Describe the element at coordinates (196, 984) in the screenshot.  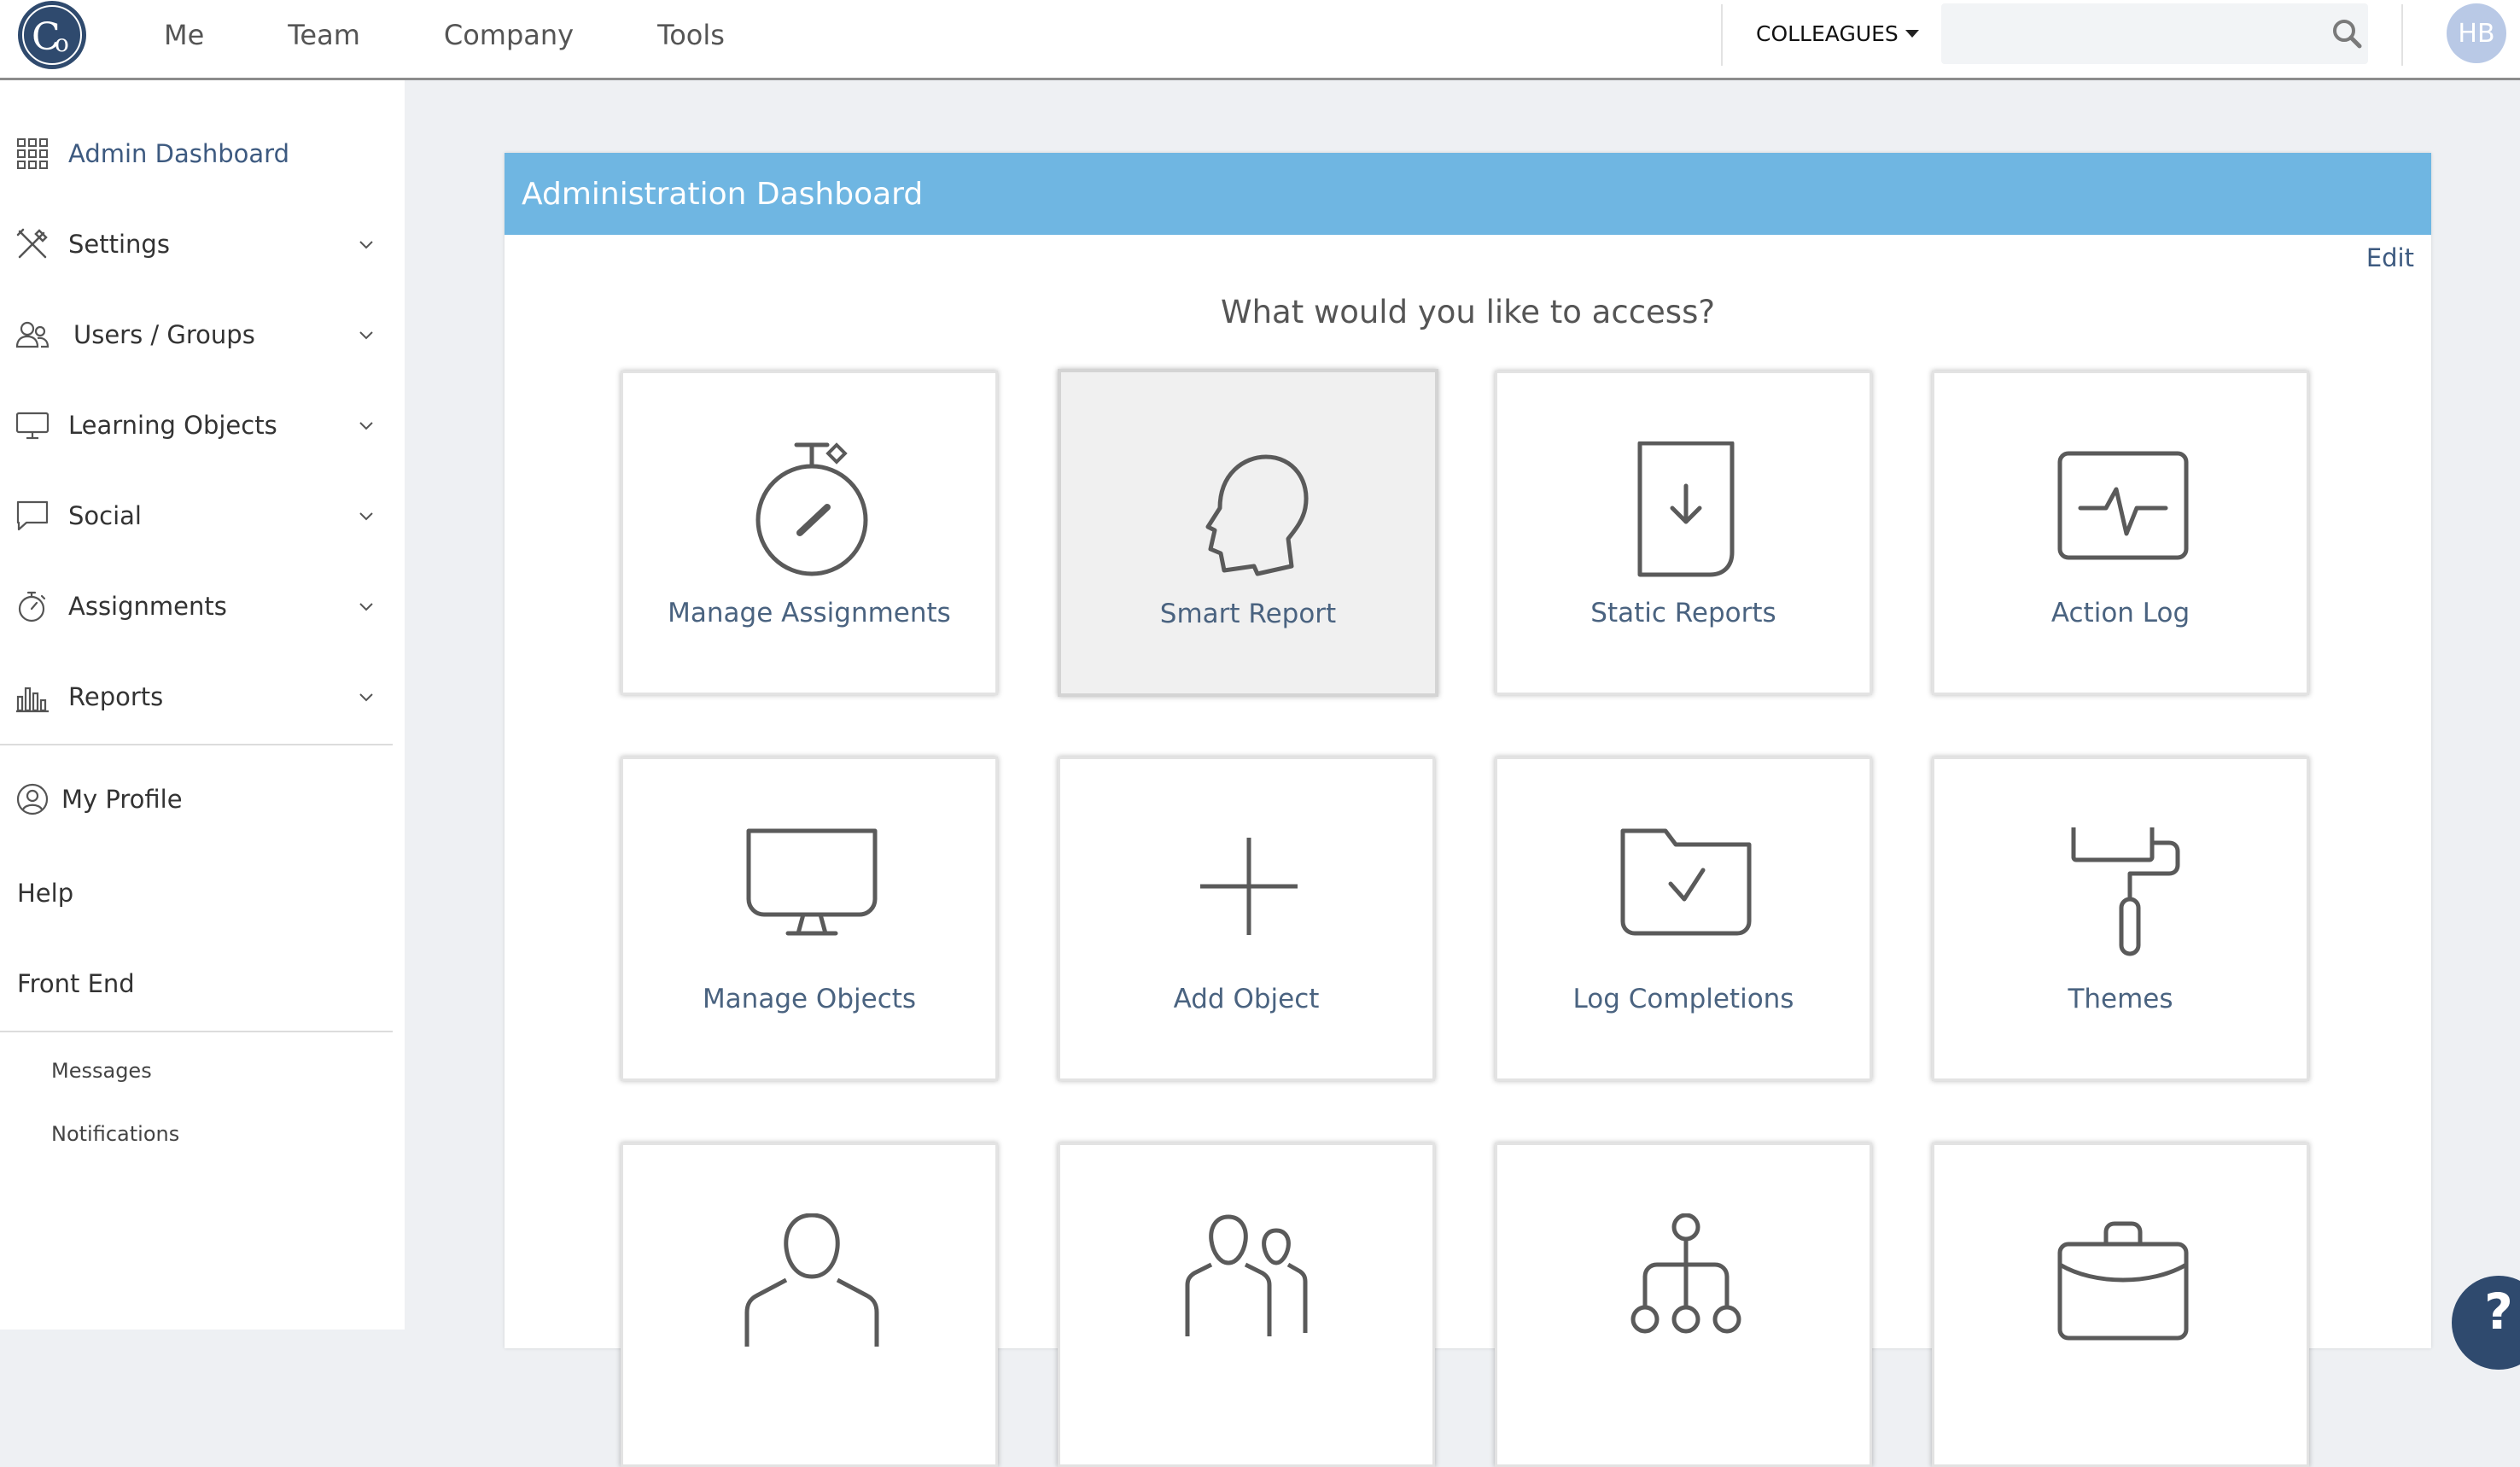
I see `sidebar-item-front-end: Front End` at that location.